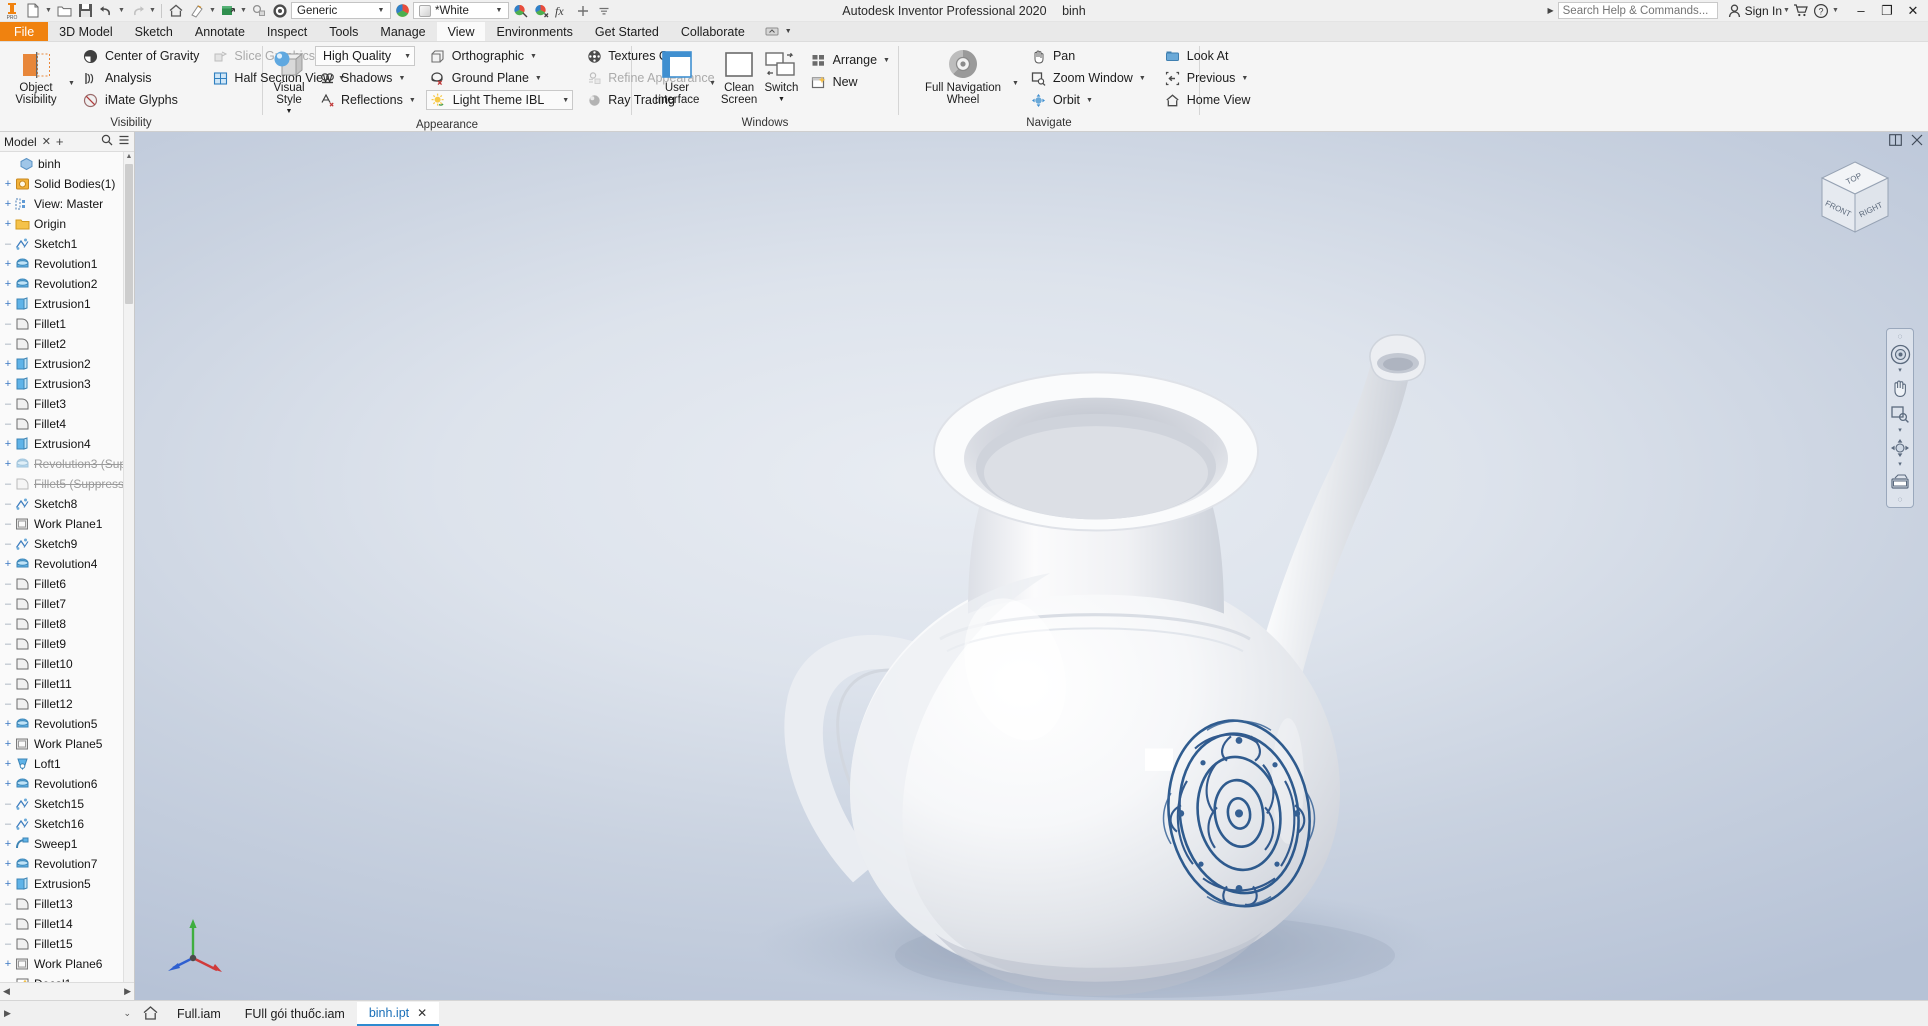 This screenshot has width=1928, height=1026. I want to click on appearance-color-wheel-icon, so click(402, 11).